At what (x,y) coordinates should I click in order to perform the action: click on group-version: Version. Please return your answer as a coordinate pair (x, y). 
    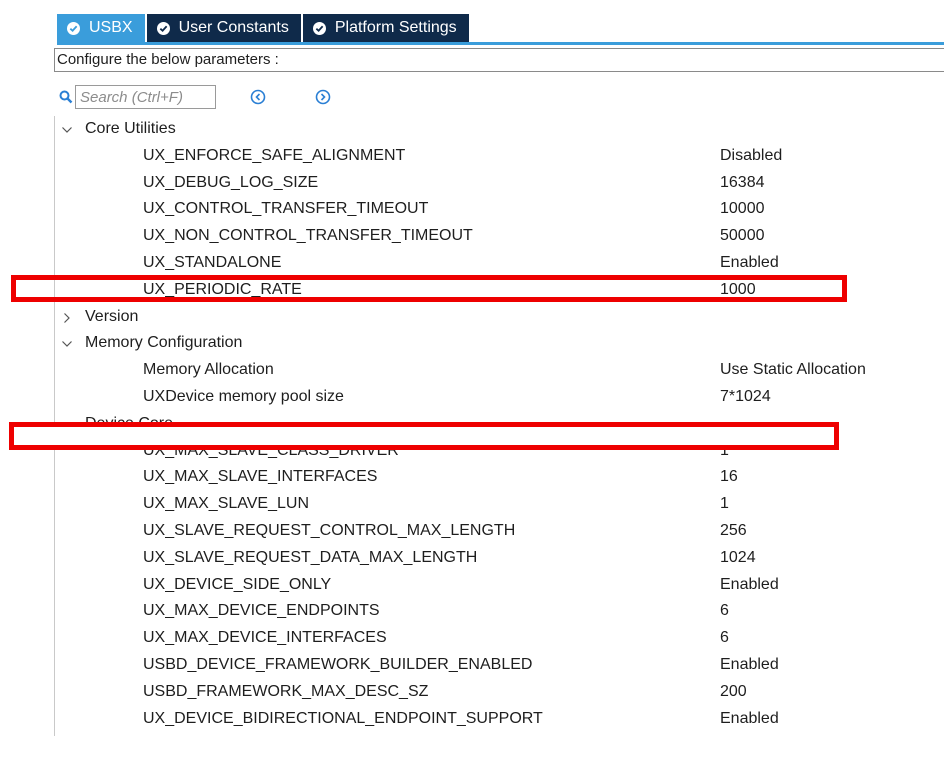
    Looking at the image, I should click on (472, 317).